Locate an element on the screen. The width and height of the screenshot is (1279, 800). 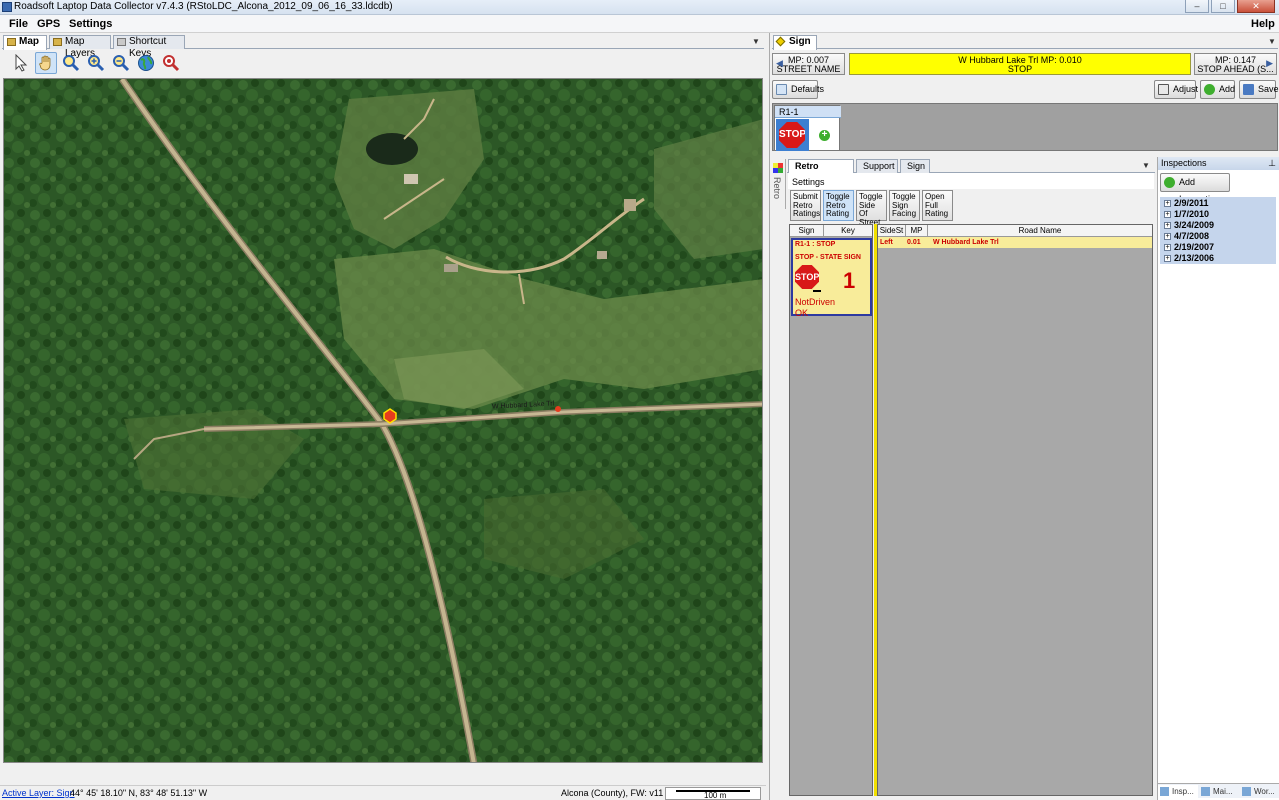
open-full-rating-button: Open Full Rating is located at coordinates (937, 205).